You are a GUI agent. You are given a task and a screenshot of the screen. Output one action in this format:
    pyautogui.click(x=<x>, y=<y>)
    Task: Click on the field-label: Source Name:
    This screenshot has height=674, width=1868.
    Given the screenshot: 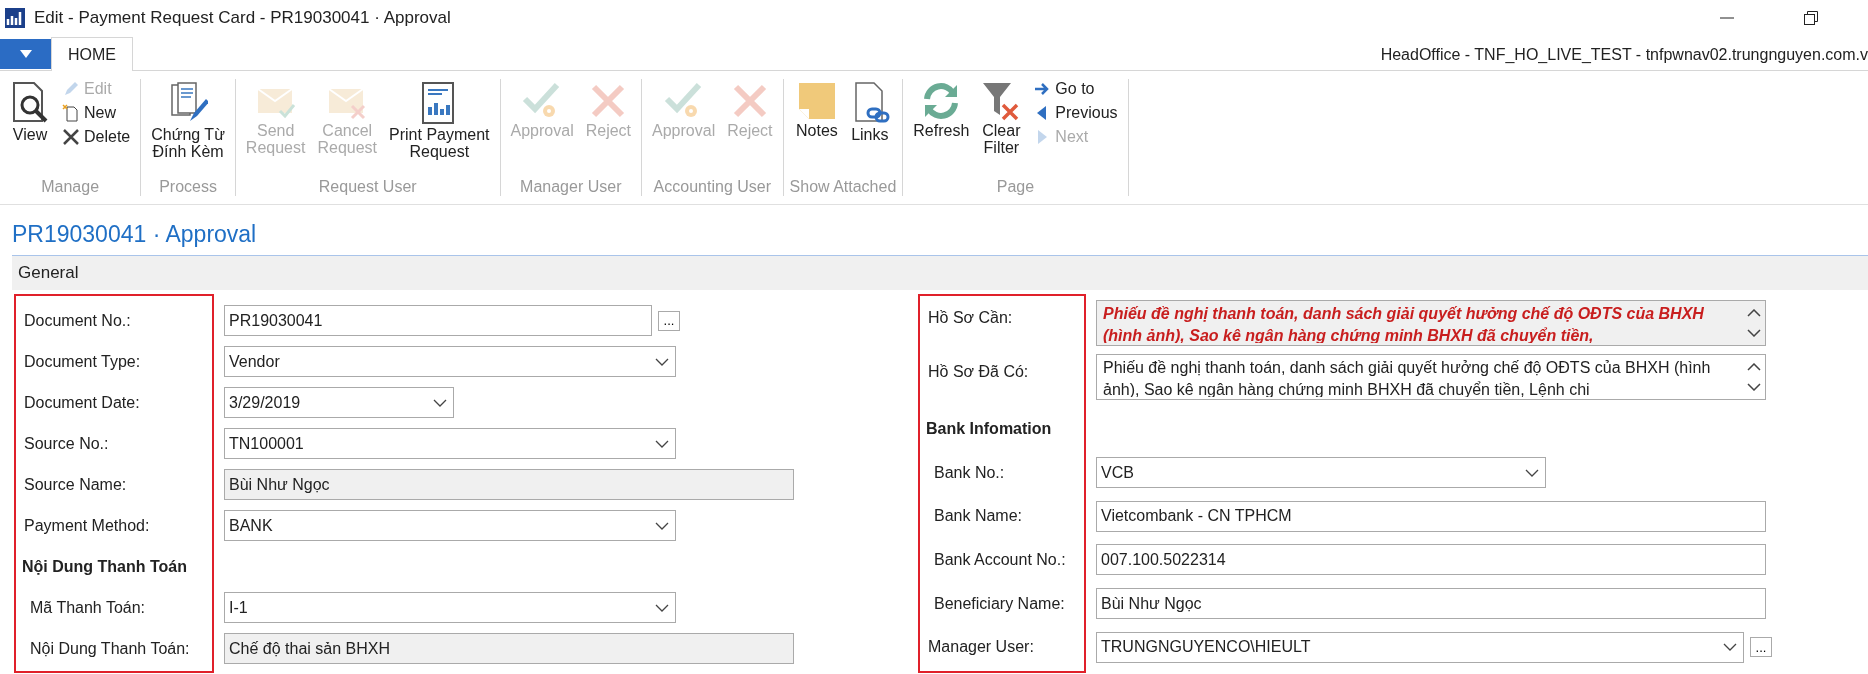 What is the action you would take?
    pyautogui.click(x=75, y=484)
    